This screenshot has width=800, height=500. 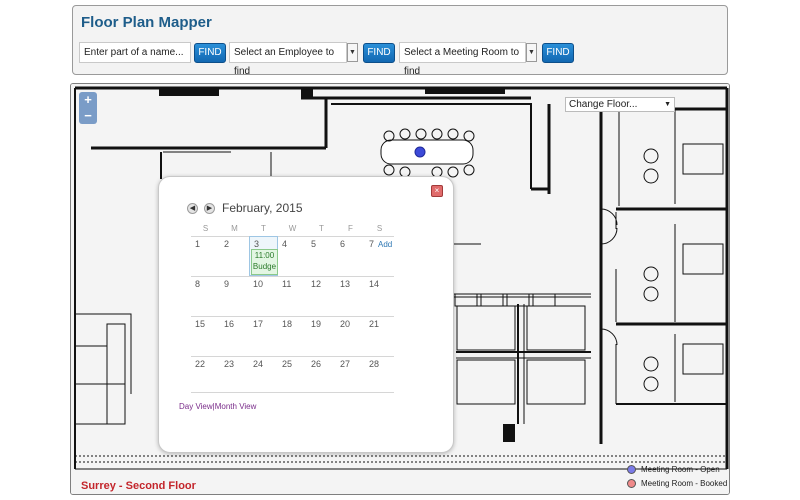 What do you see at coordinates (292, 228) in the screenshot?
I see `weekday-header: W` at bounding box center [292, 228].